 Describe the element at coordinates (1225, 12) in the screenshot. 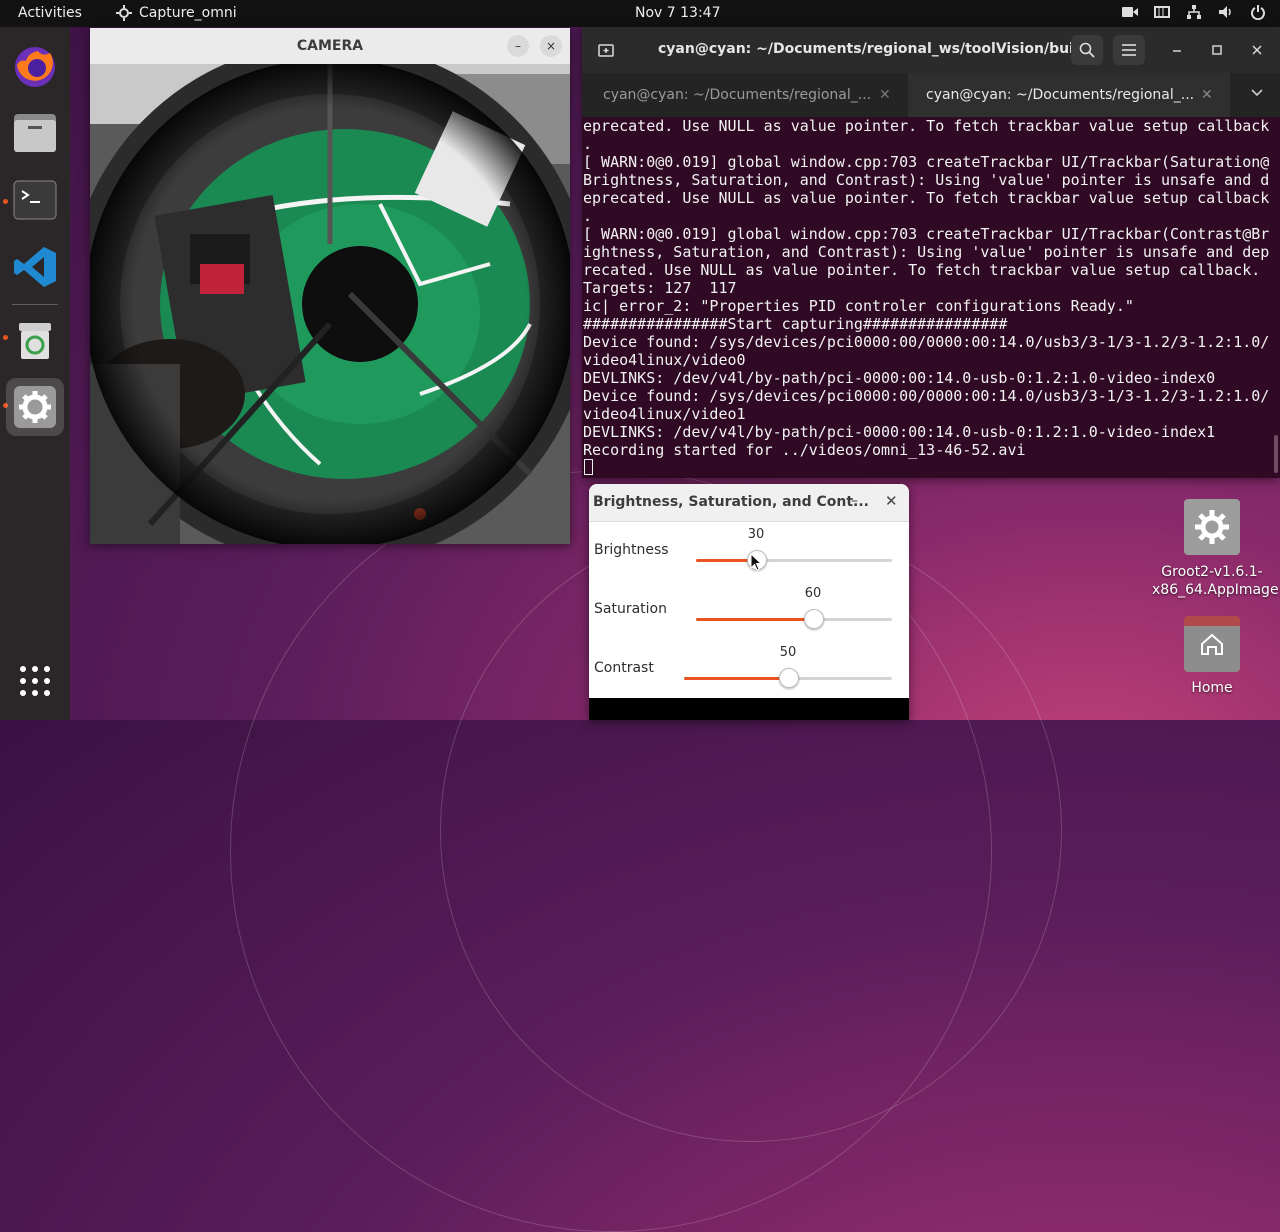

I see `volume-icon` at that location.